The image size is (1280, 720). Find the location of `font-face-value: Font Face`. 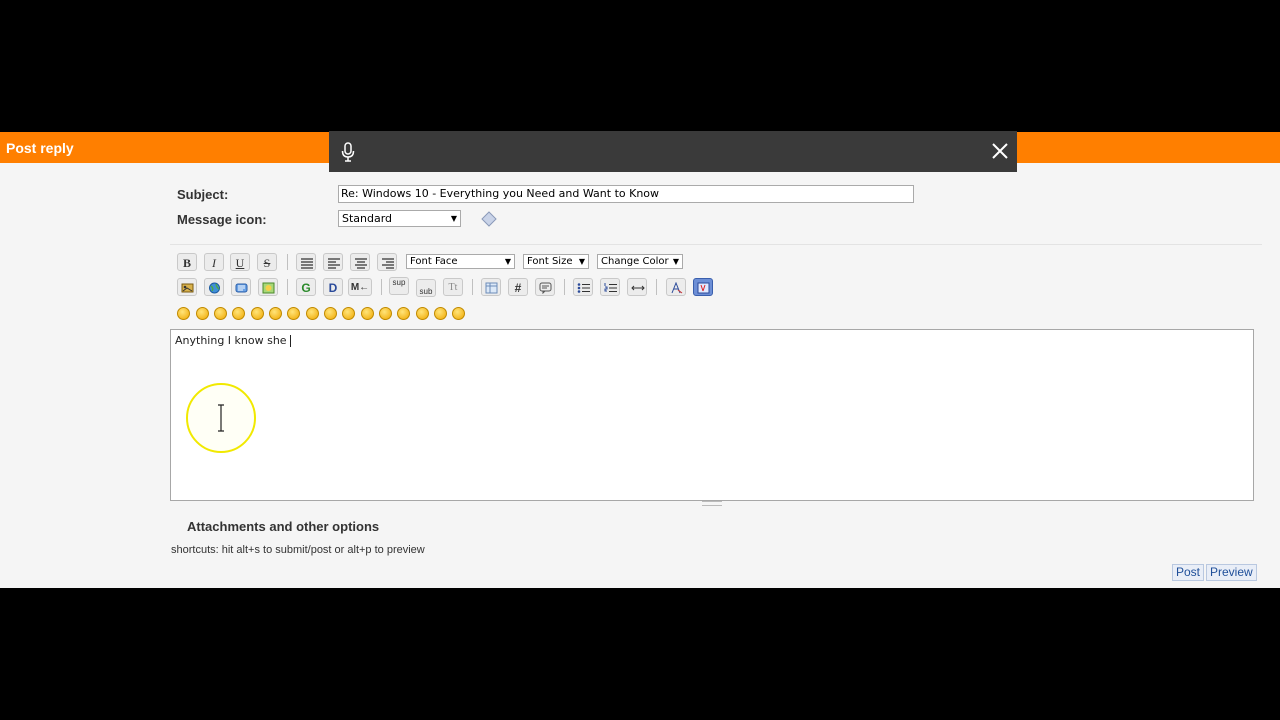

font-face-value: Font Face is located at coordinates (434, 261).